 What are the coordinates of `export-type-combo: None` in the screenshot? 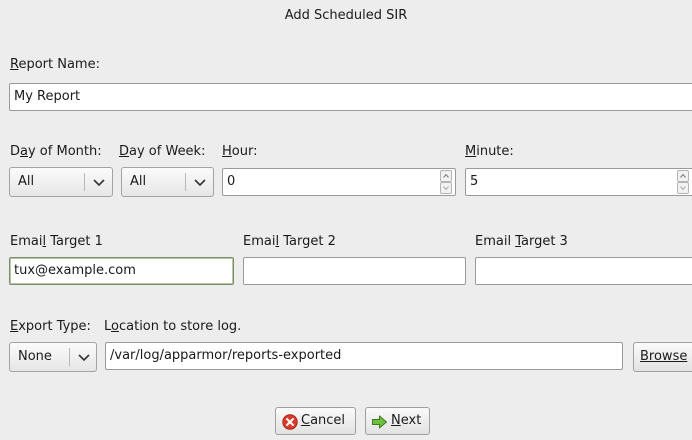 It's located at (53, 357).